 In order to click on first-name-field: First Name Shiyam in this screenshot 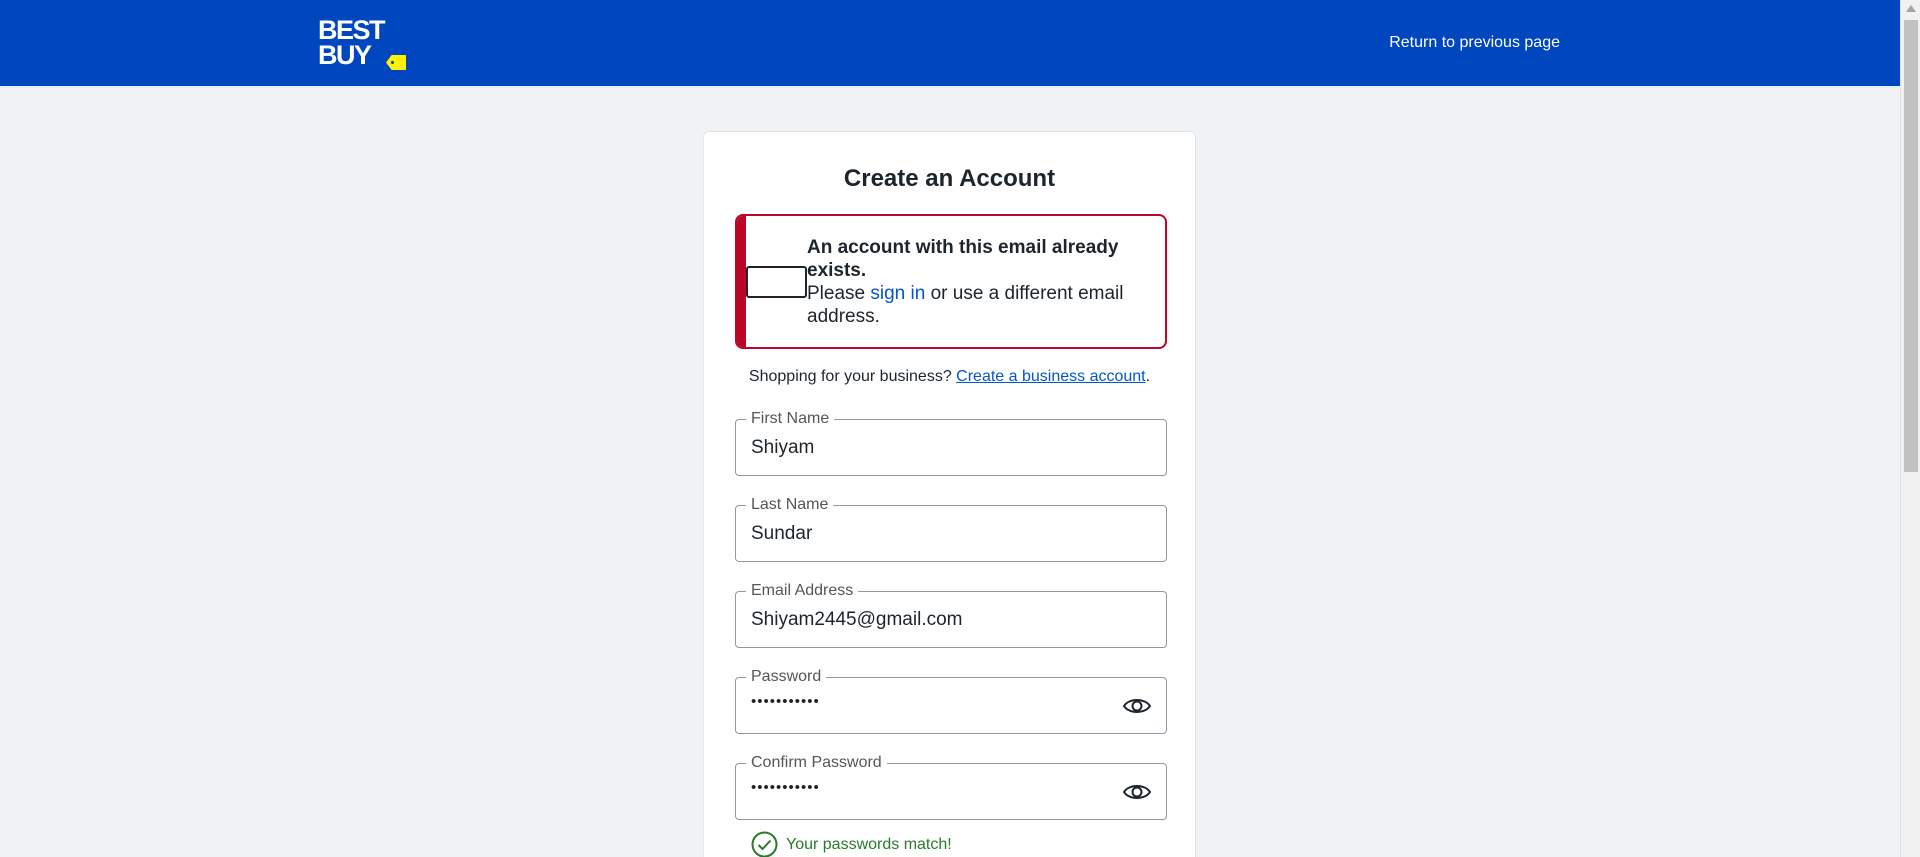, I will do `click(951, 442)`.